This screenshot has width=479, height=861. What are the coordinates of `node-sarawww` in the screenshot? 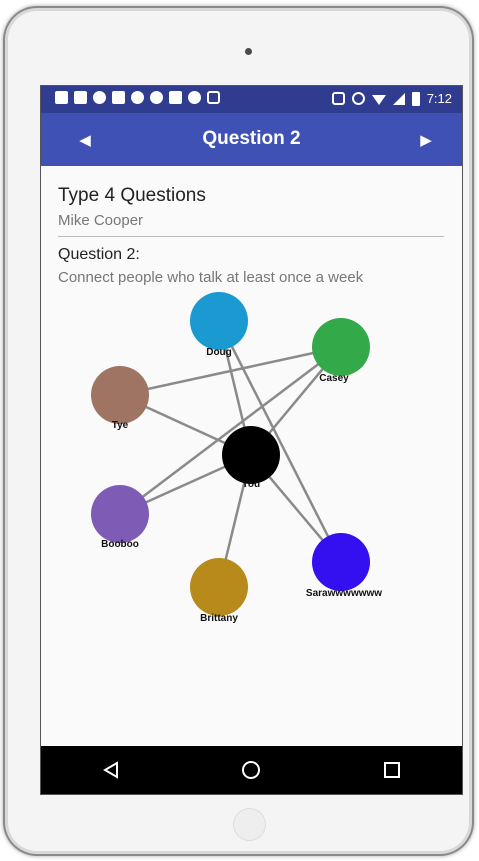 It's located at (341, 562).